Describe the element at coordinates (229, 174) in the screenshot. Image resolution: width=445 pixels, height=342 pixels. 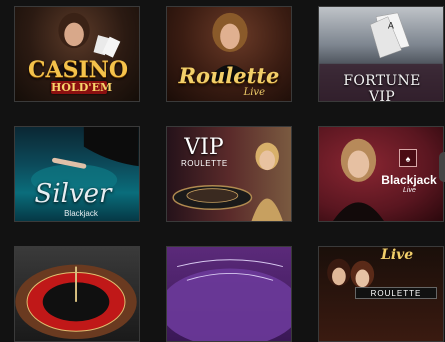
I see `game-tile-vip-roulette: VIP ROULETTE` at that location.